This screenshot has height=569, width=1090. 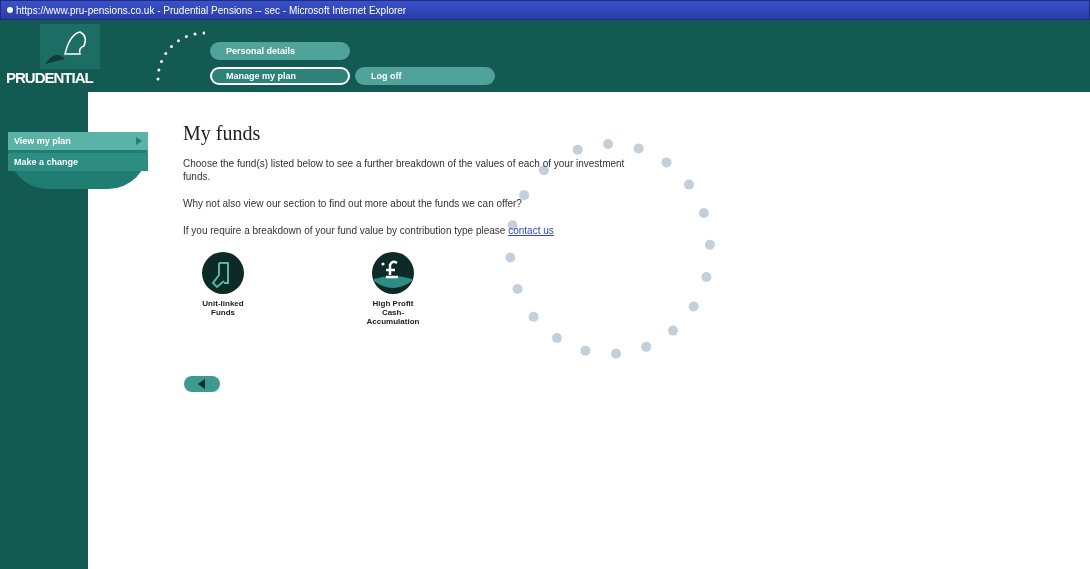 What do you see at coordinates (393, 273) in the screenshot?
I see `pound-icon` at bounding box center [393, 273].